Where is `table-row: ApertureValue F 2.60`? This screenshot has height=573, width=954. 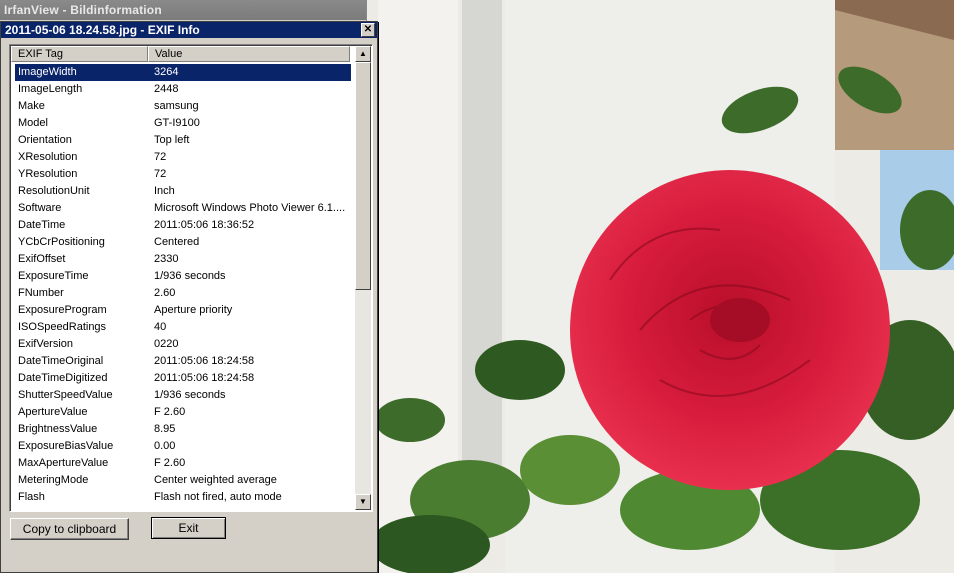
table-row: ApertureValue F 2.60 is located at coordinates (183, 412).